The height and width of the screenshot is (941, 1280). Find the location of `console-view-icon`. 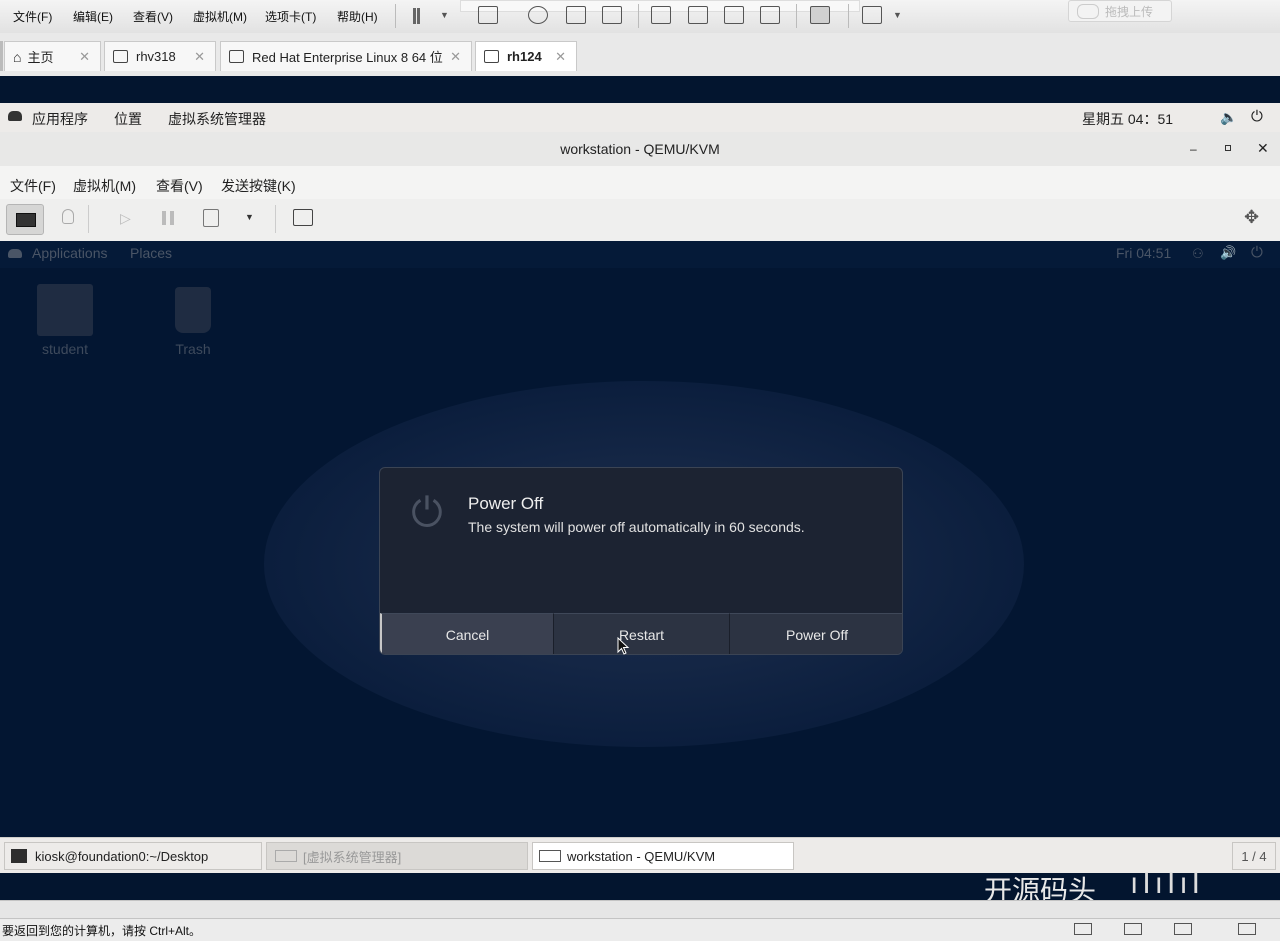

console-view-icon is located at coordinates (820, 15).